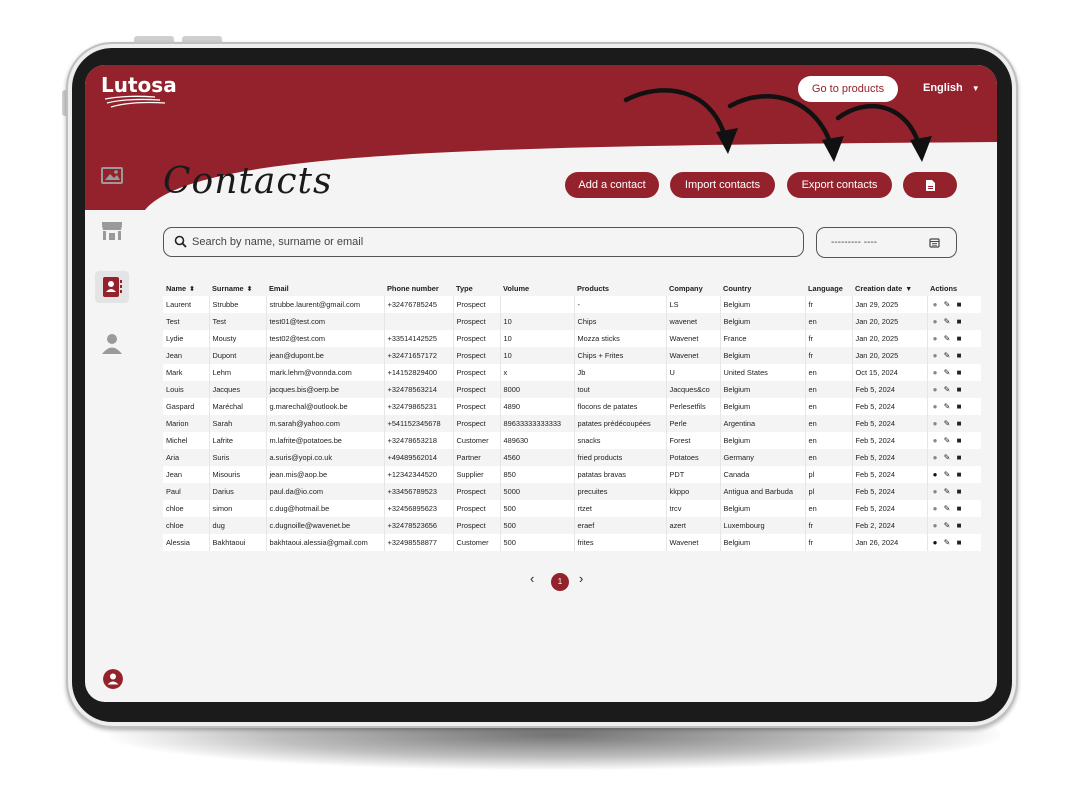 Image resolution: width=1080 pixels, height=810 pixels. What do you see at coordinates (676, 115) in the screenshot?
I see `arrow-to-import` at bounding box center [676, 115].